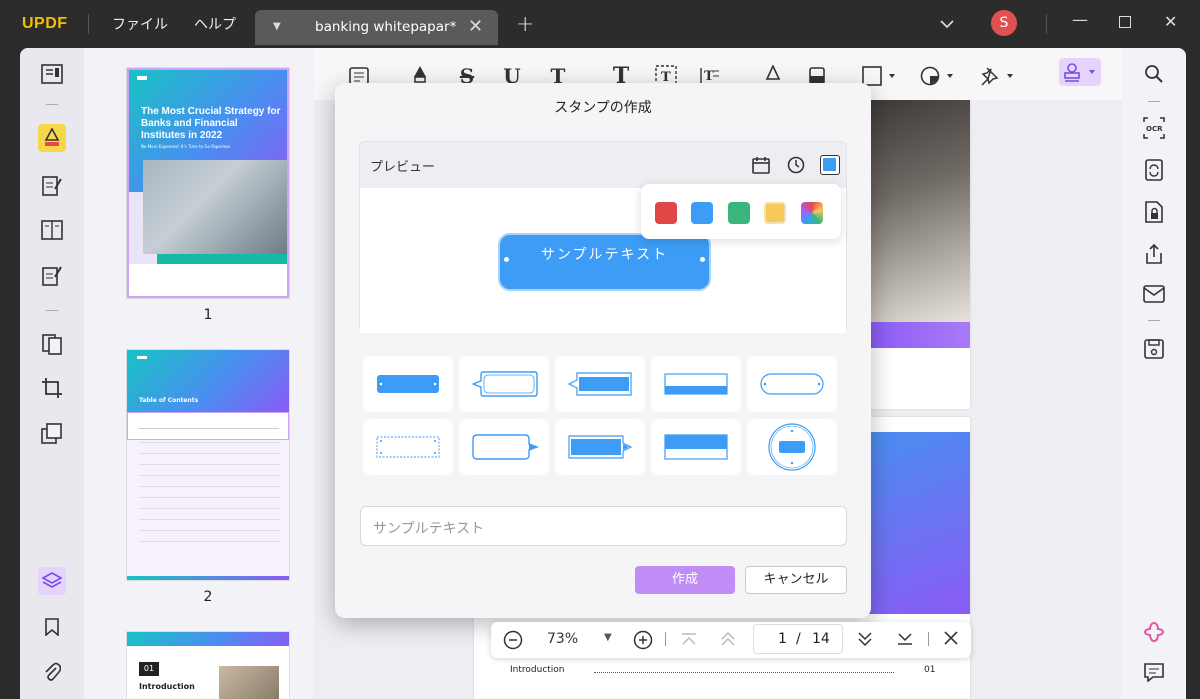 The width and height of the screenshot is (1200, 699). I want to click on share-icon, so click(1154, 254).